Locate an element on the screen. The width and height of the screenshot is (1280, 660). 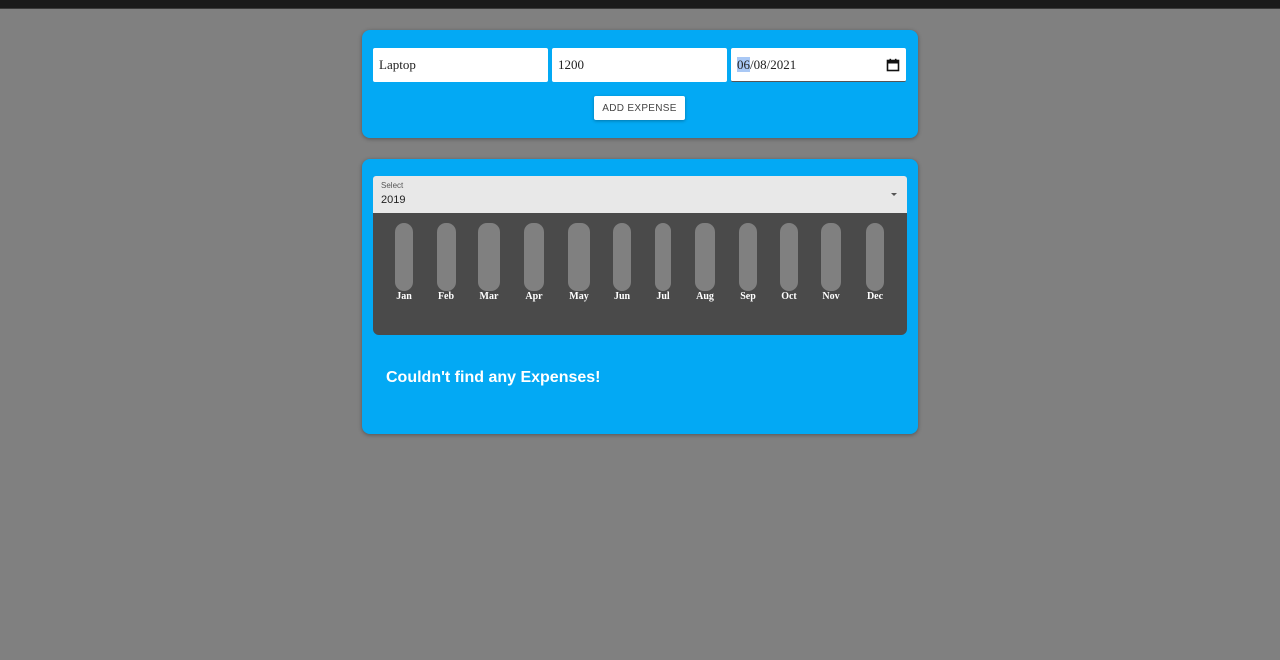
chart-bar-label: Feb is located at coordinates (446, 296).